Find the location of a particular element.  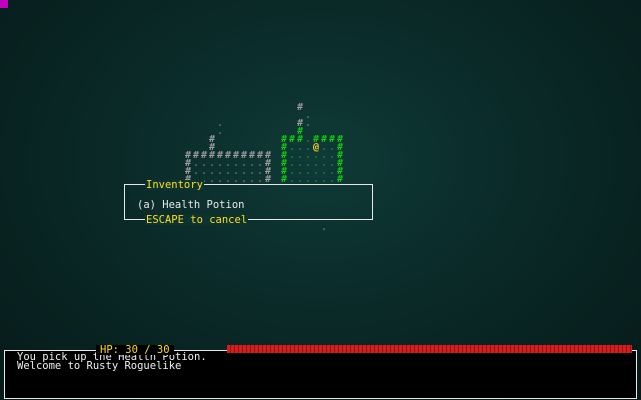

corner-marker is located at coordinates (4, 4).